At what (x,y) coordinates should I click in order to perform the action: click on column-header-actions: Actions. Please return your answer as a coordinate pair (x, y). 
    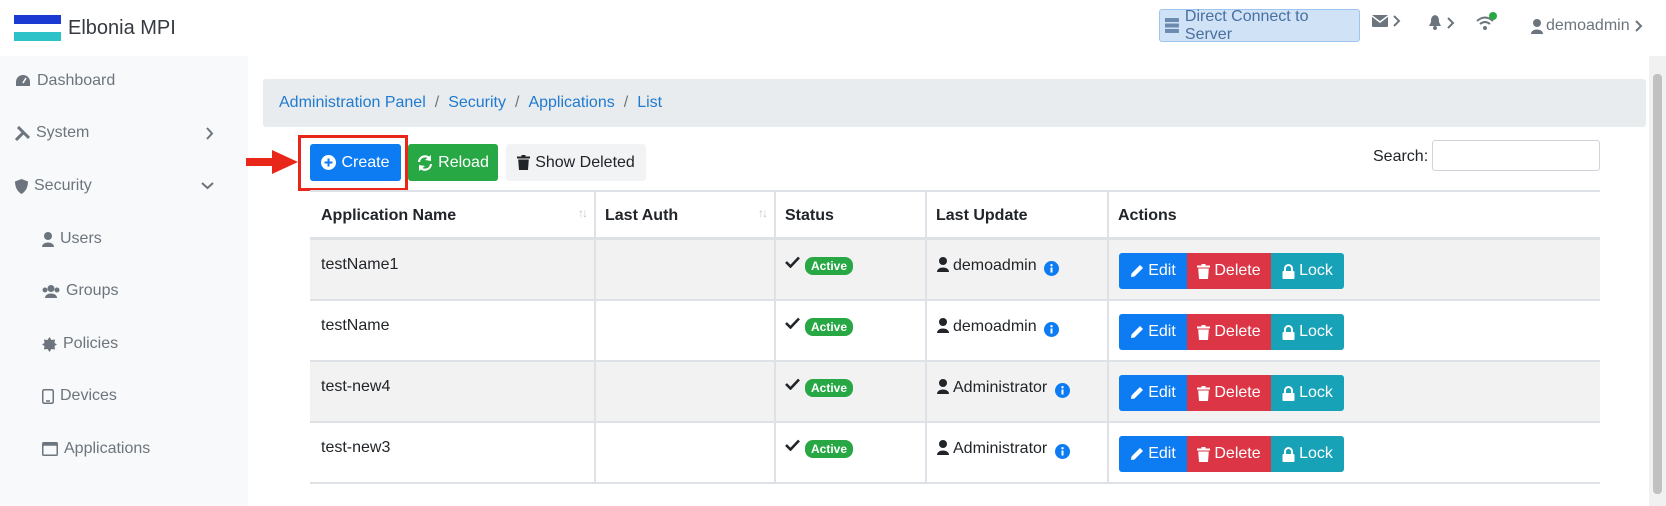
    Looking at the image, I should click on (1147, 215).